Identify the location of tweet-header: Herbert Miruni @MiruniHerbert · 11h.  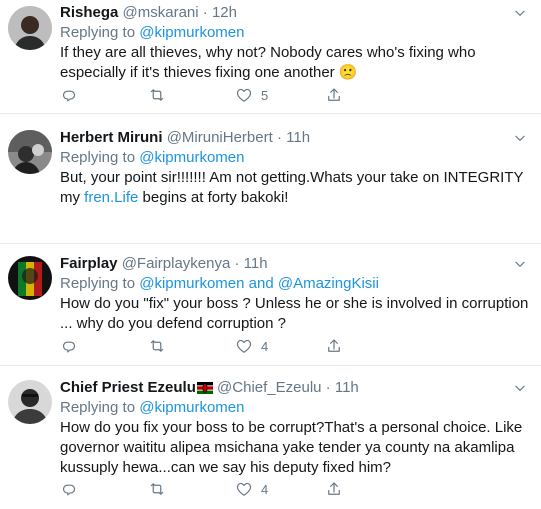
(285, 138).